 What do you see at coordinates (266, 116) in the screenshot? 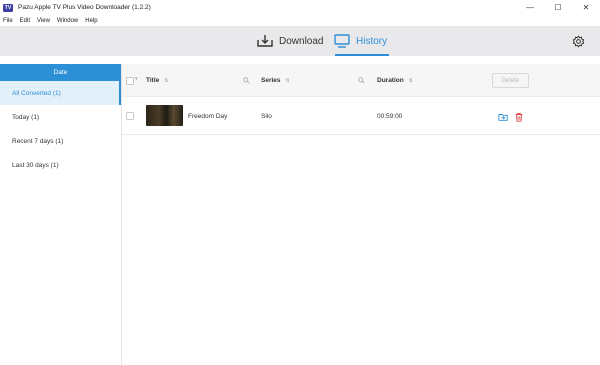
I see `row-series: Silo` at bounding box center [266, 116].